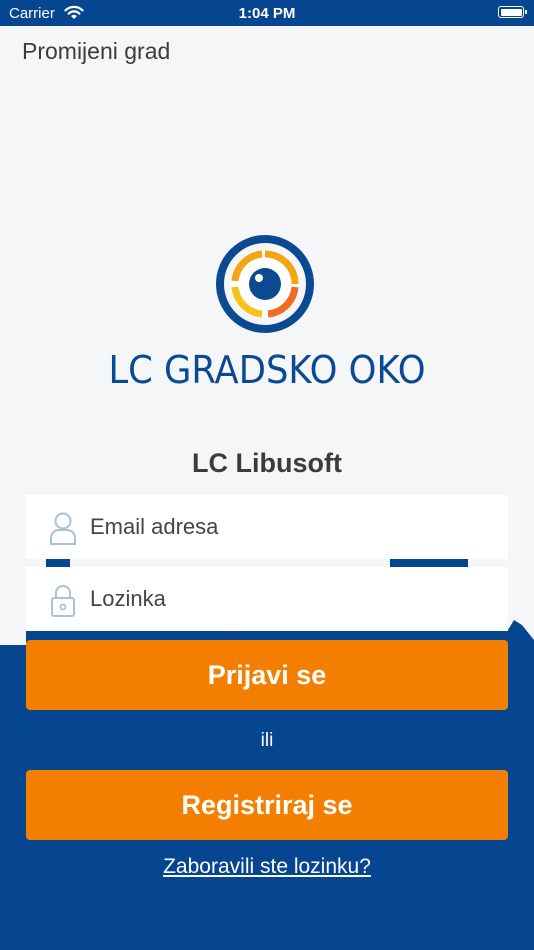  I want to click on battery-icon, so click(512, 12).